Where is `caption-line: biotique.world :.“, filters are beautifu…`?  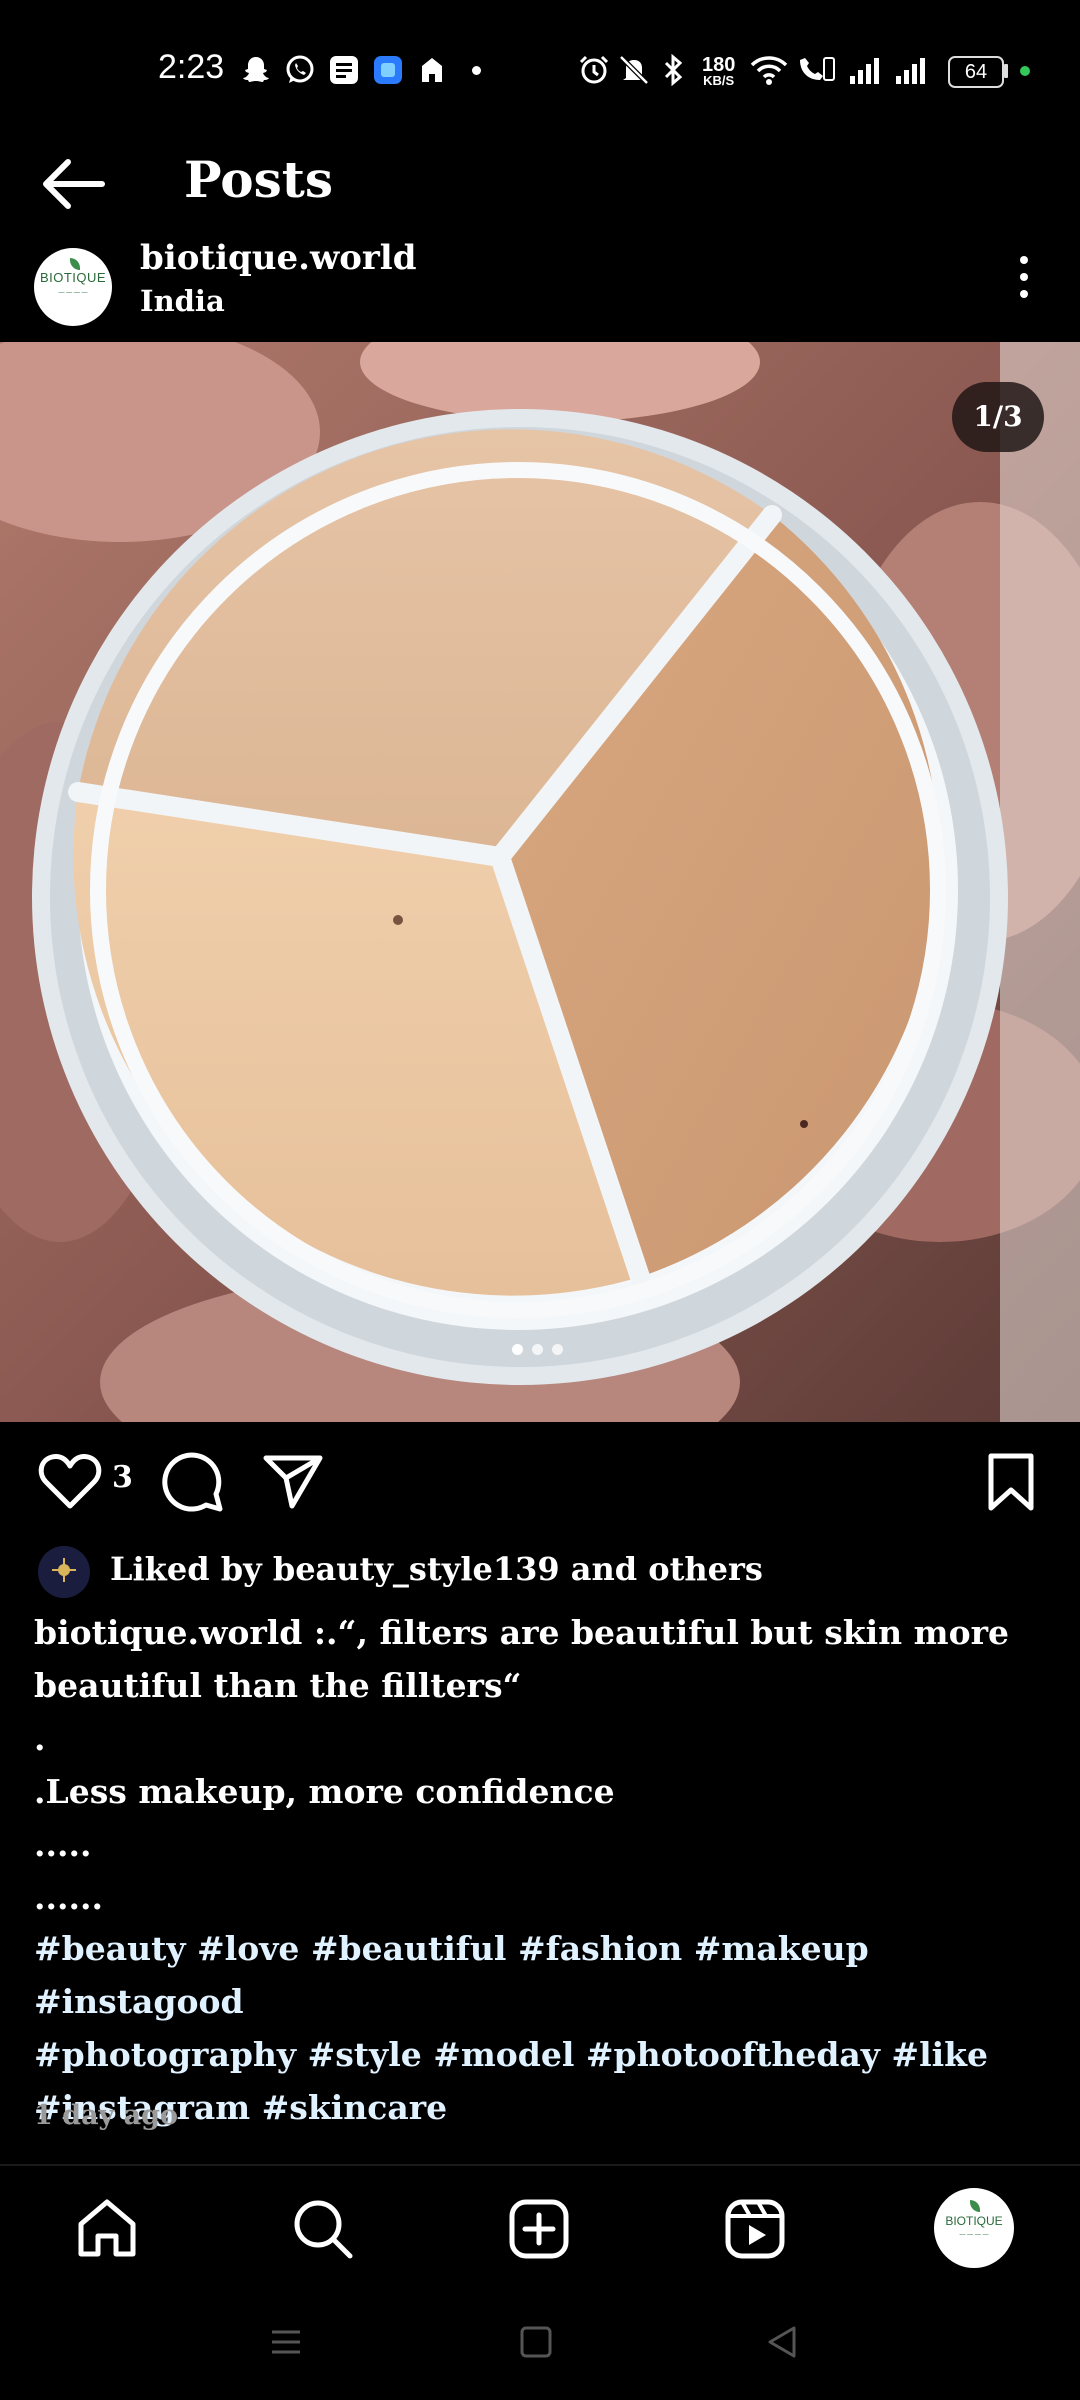 caption-line: biotique.world :.“, filters are beautifu… is located at coordinates (521, 1632).